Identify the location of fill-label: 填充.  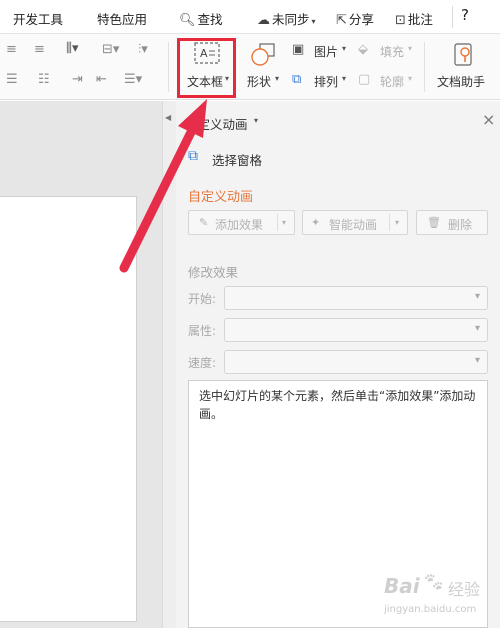
(392, 52).